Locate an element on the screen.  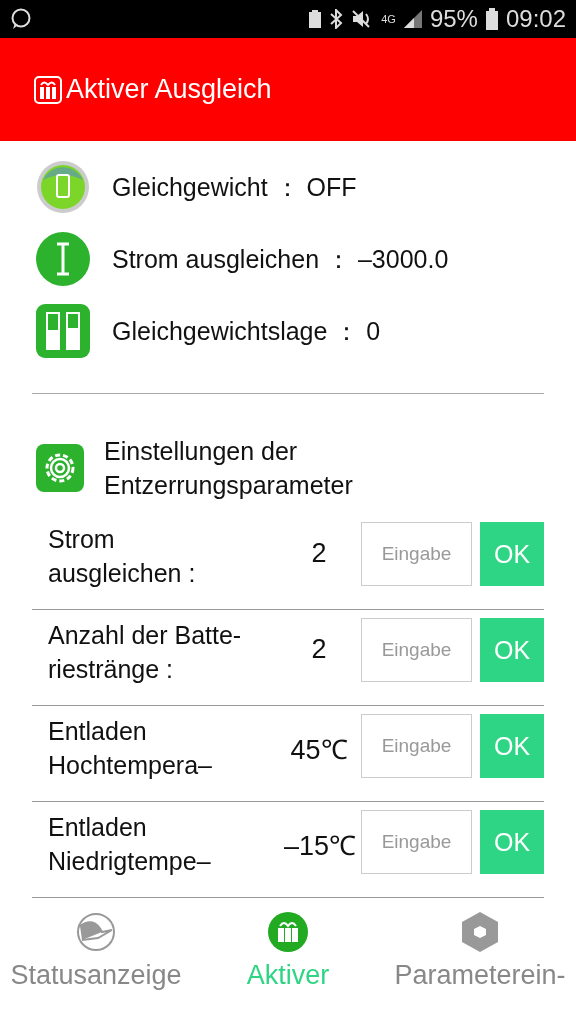
network-type: 4G is located at coordinates (388, 19).